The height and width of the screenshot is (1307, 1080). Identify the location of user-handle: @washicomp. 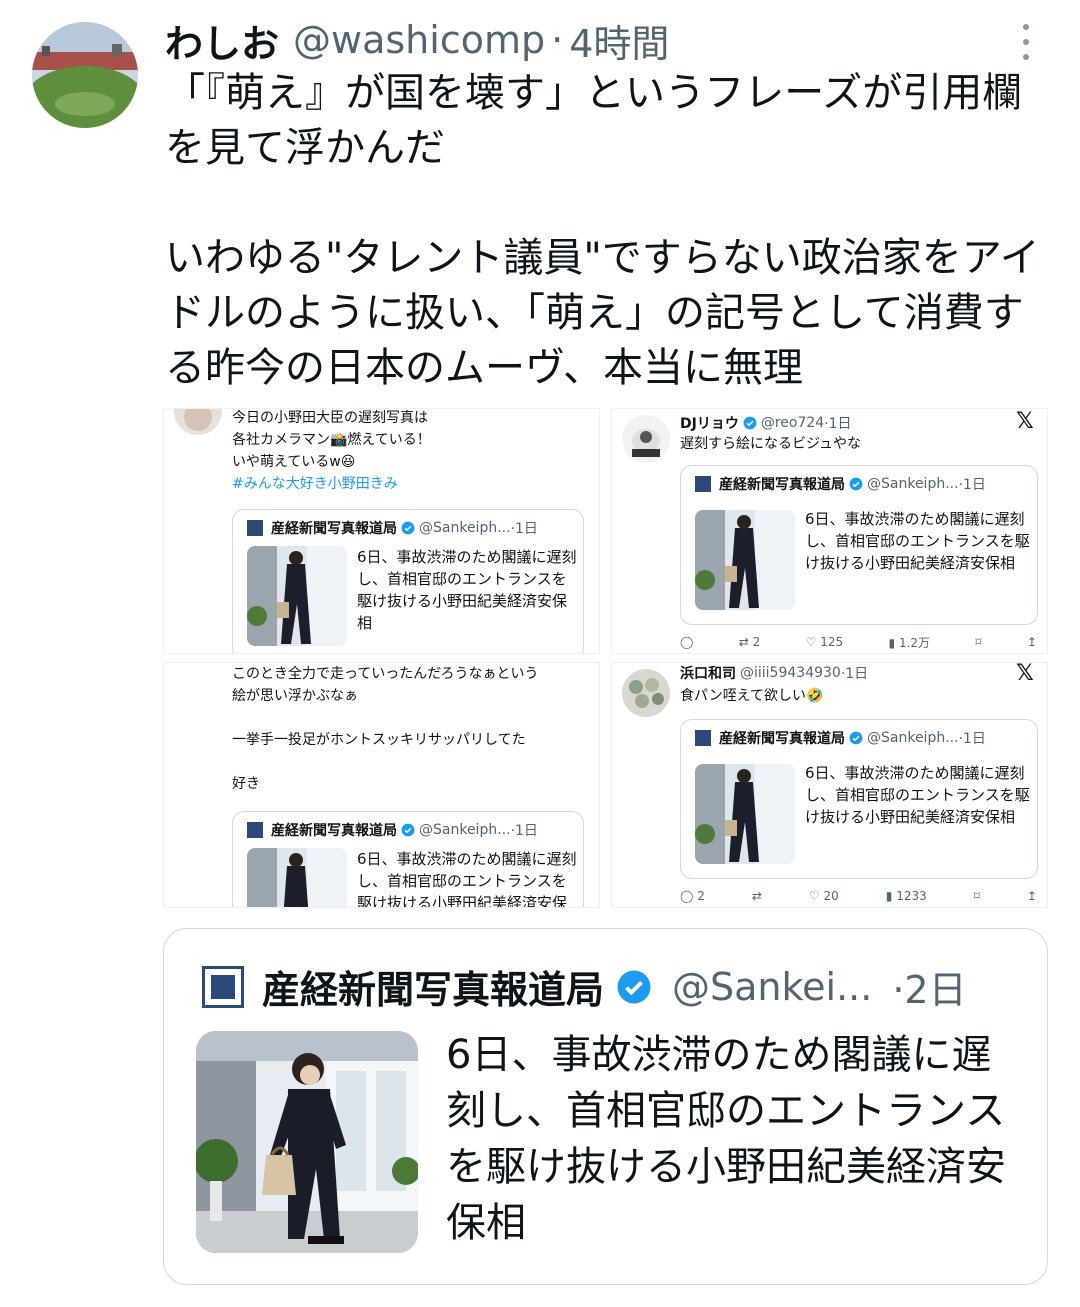
(419, 40).